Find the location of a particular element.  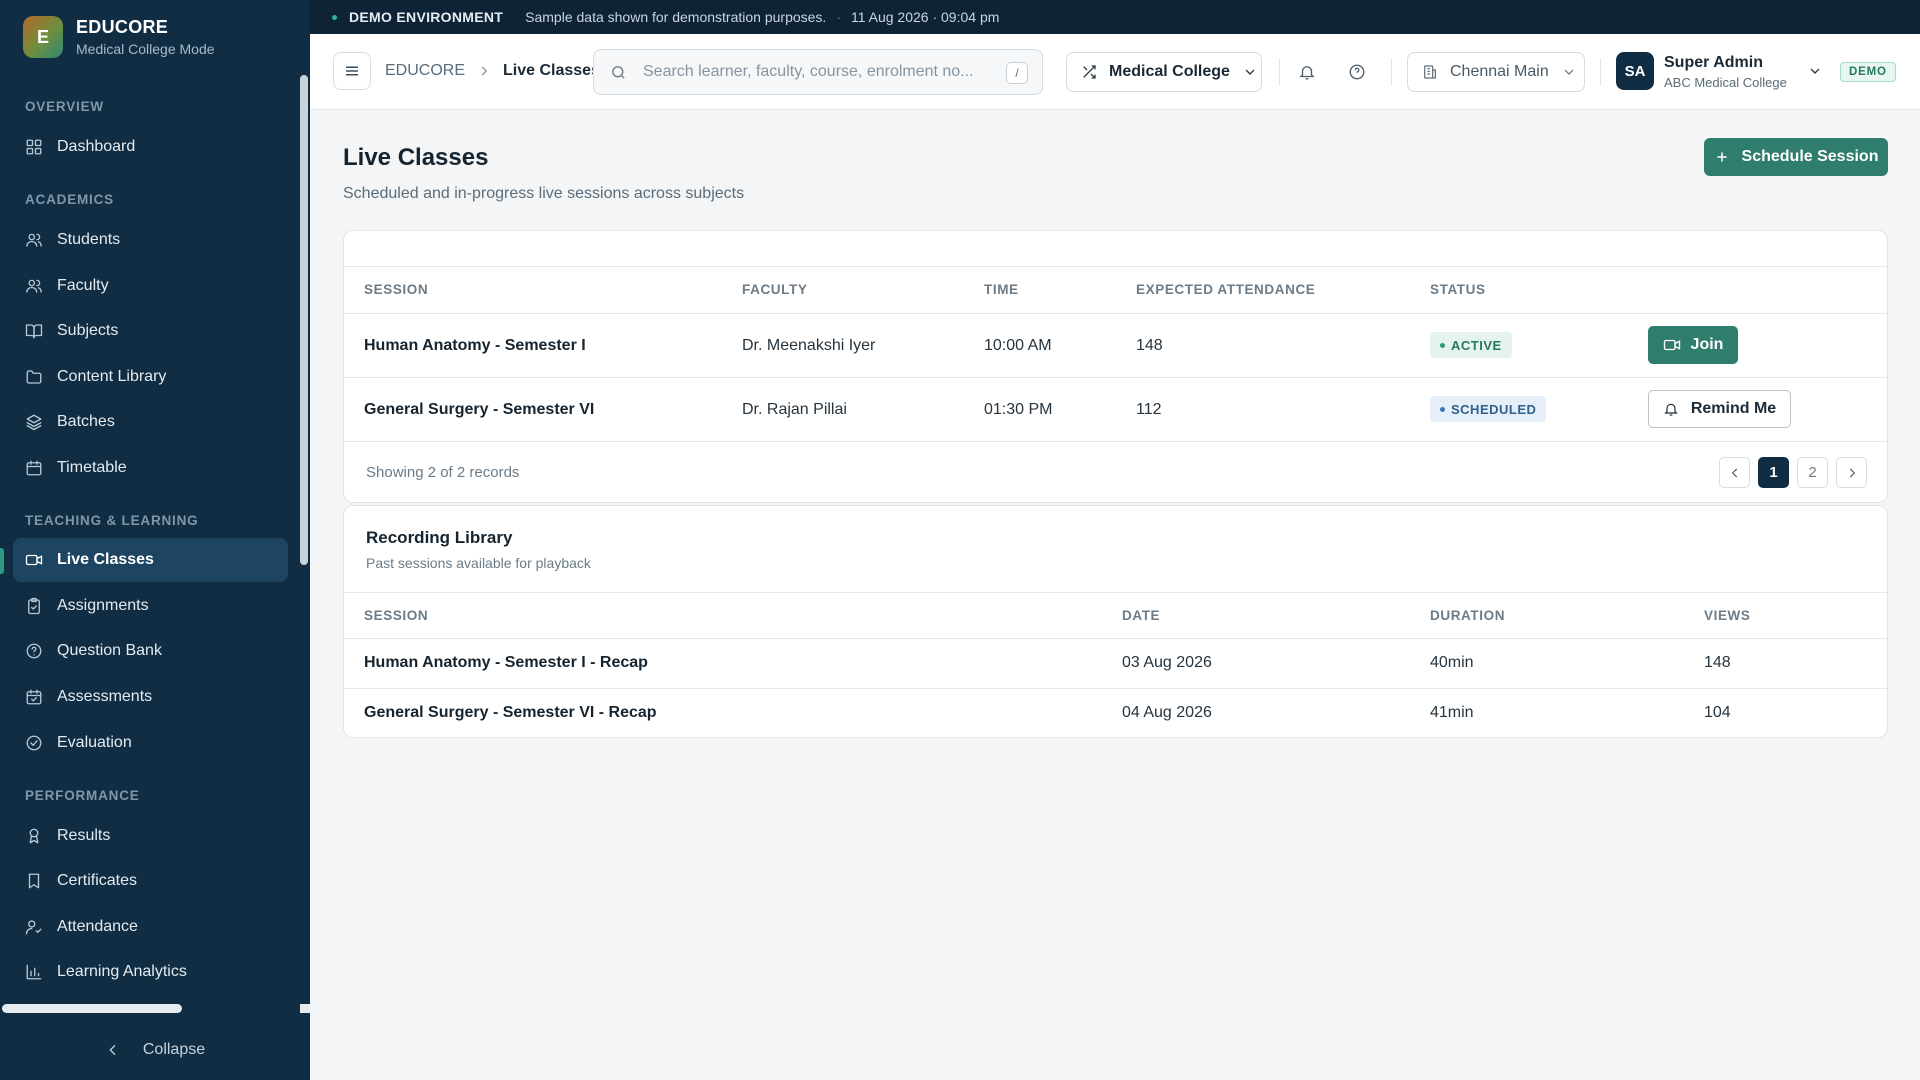

column-header-session: SESSION is located at coordinates (396, 615).